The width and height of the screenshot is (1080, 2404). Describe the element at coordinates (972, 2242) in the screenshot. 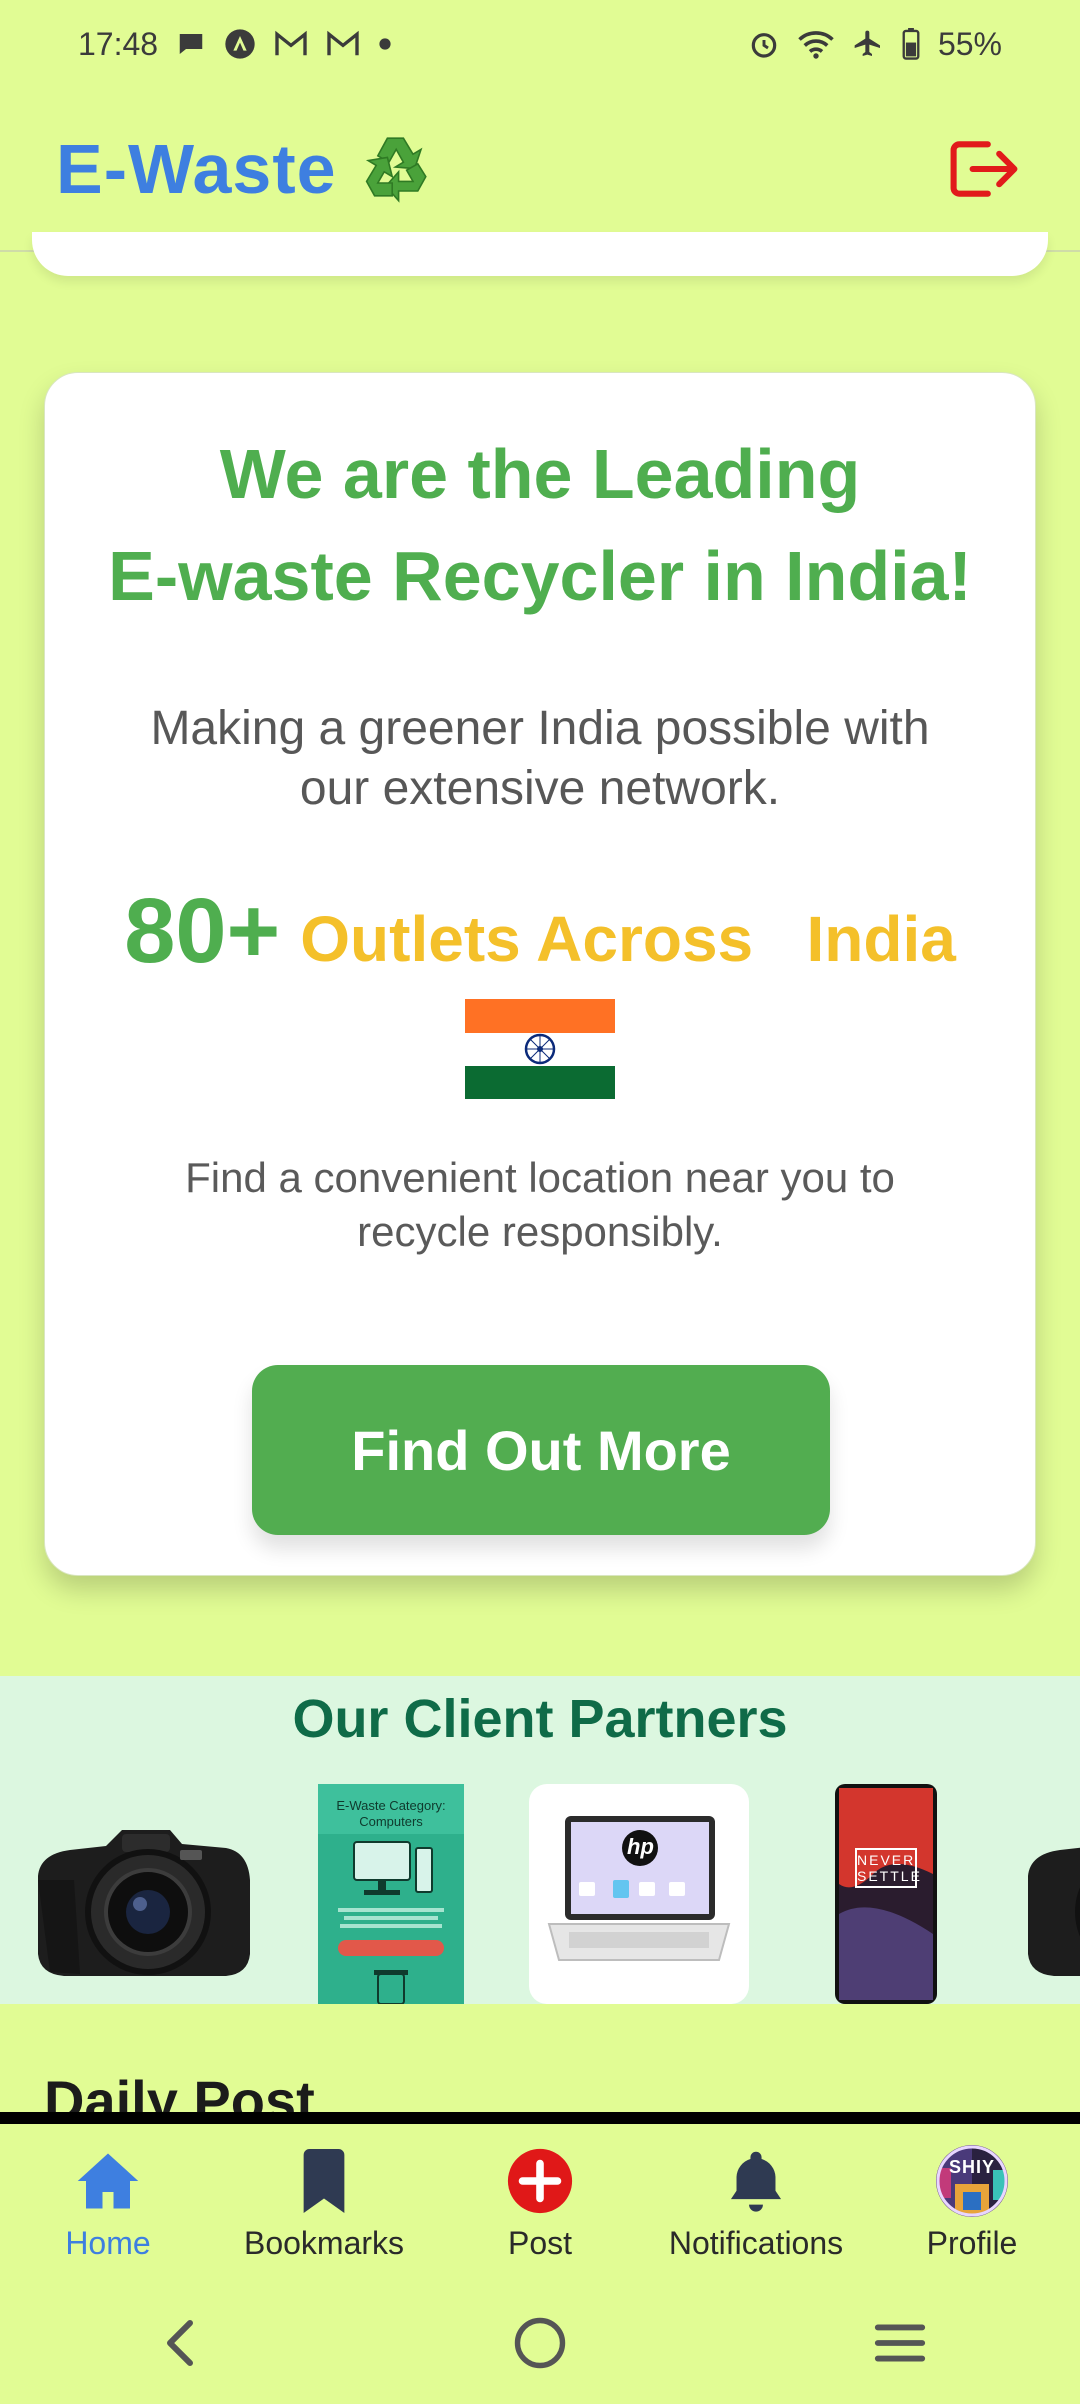

I see `nav-profile-label: Profile` at that location.